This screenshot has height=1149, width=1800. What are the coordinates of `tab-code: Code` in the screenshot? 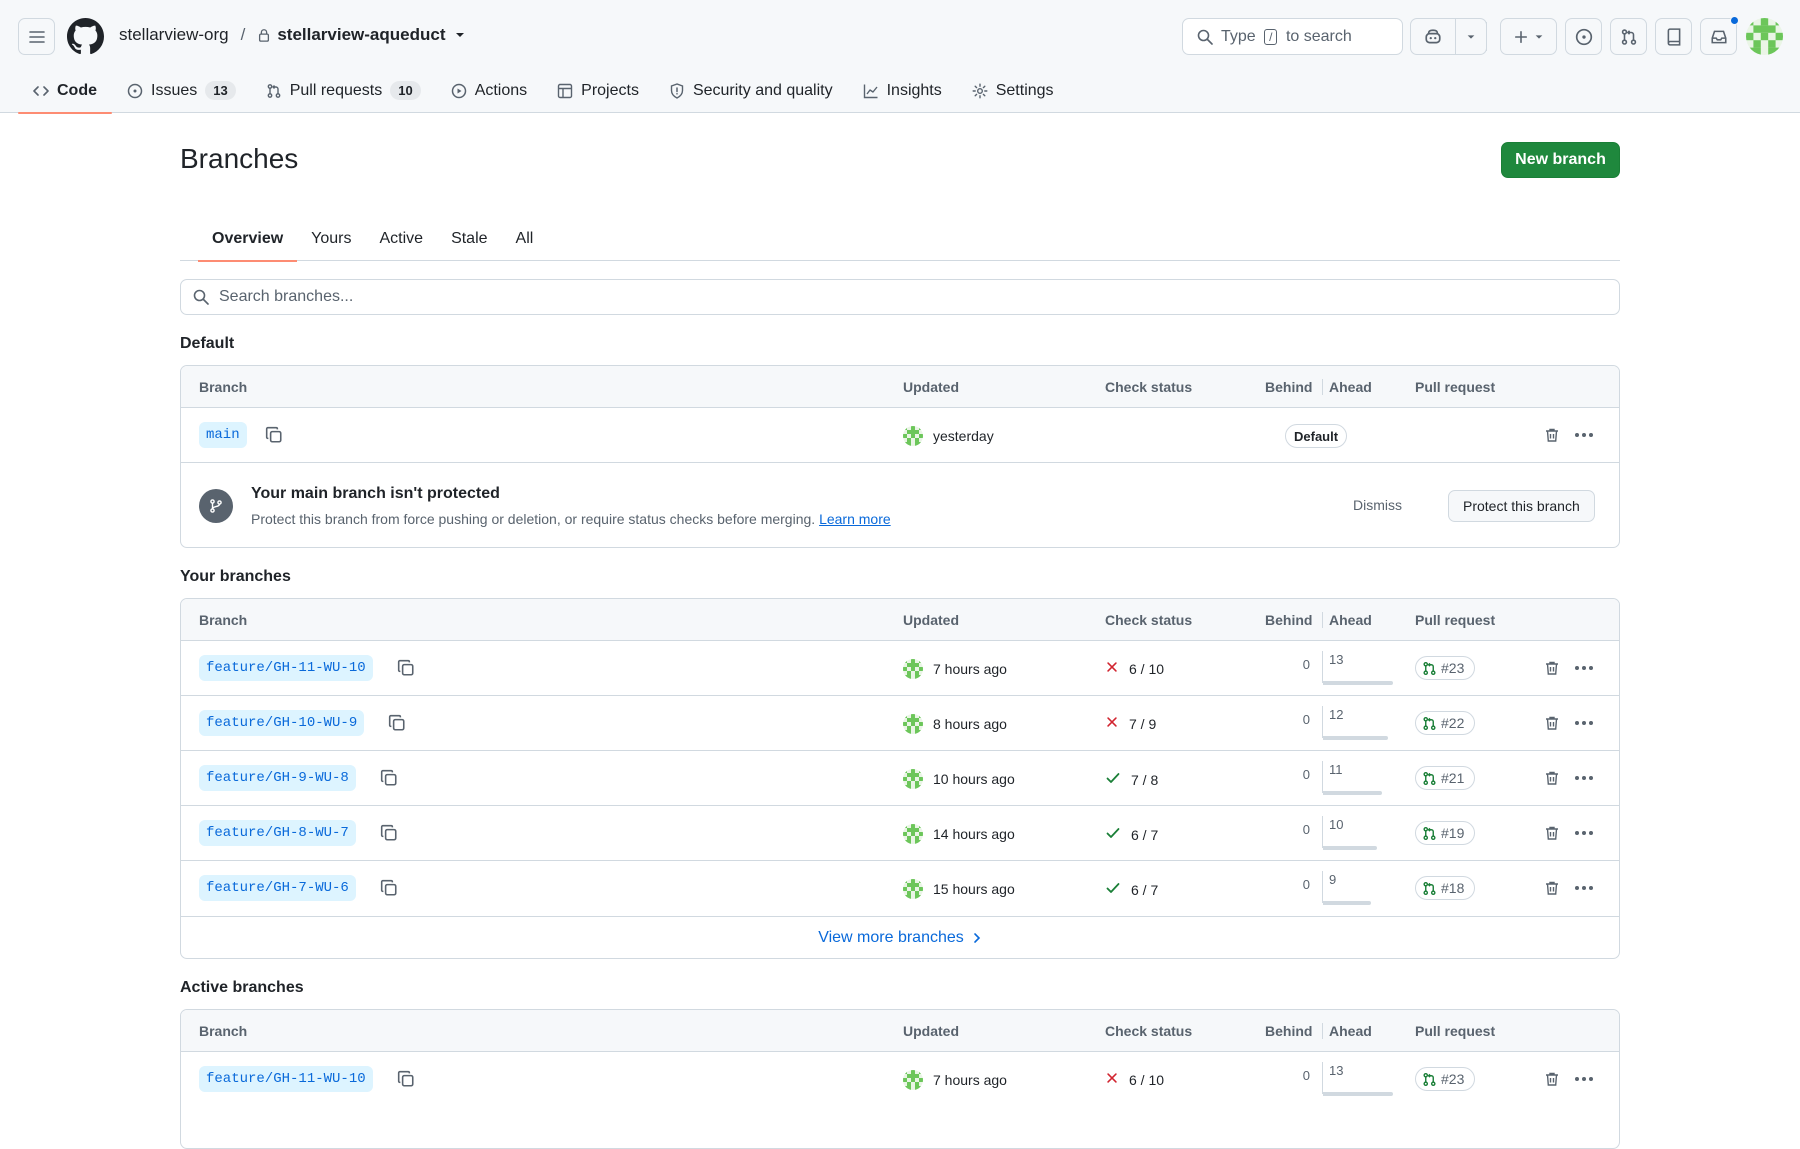 It's located at (65, 91).